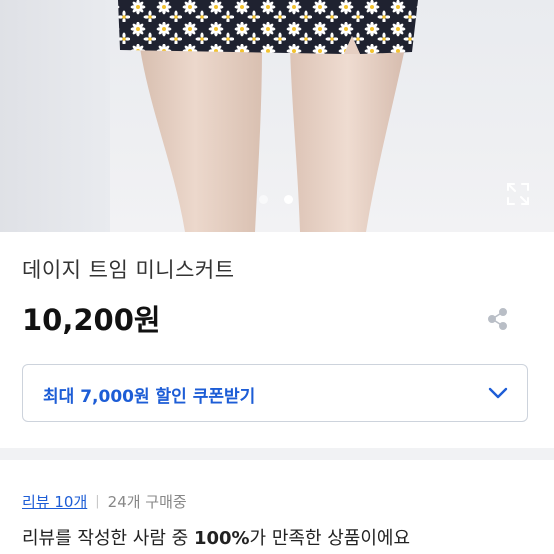 This screenshot has height=554, width=554. I want to click on product-title: 데이지 트임 미니스커트, so click(128, 270).